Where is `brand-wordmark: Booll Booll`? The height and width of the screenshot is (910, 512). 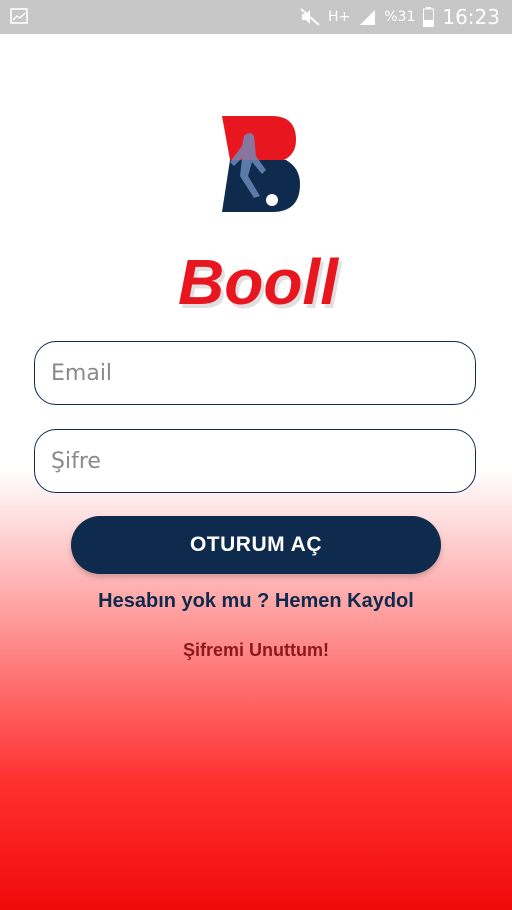 brand-wordmark: Booll Booll is located at coordinates (257, 276).